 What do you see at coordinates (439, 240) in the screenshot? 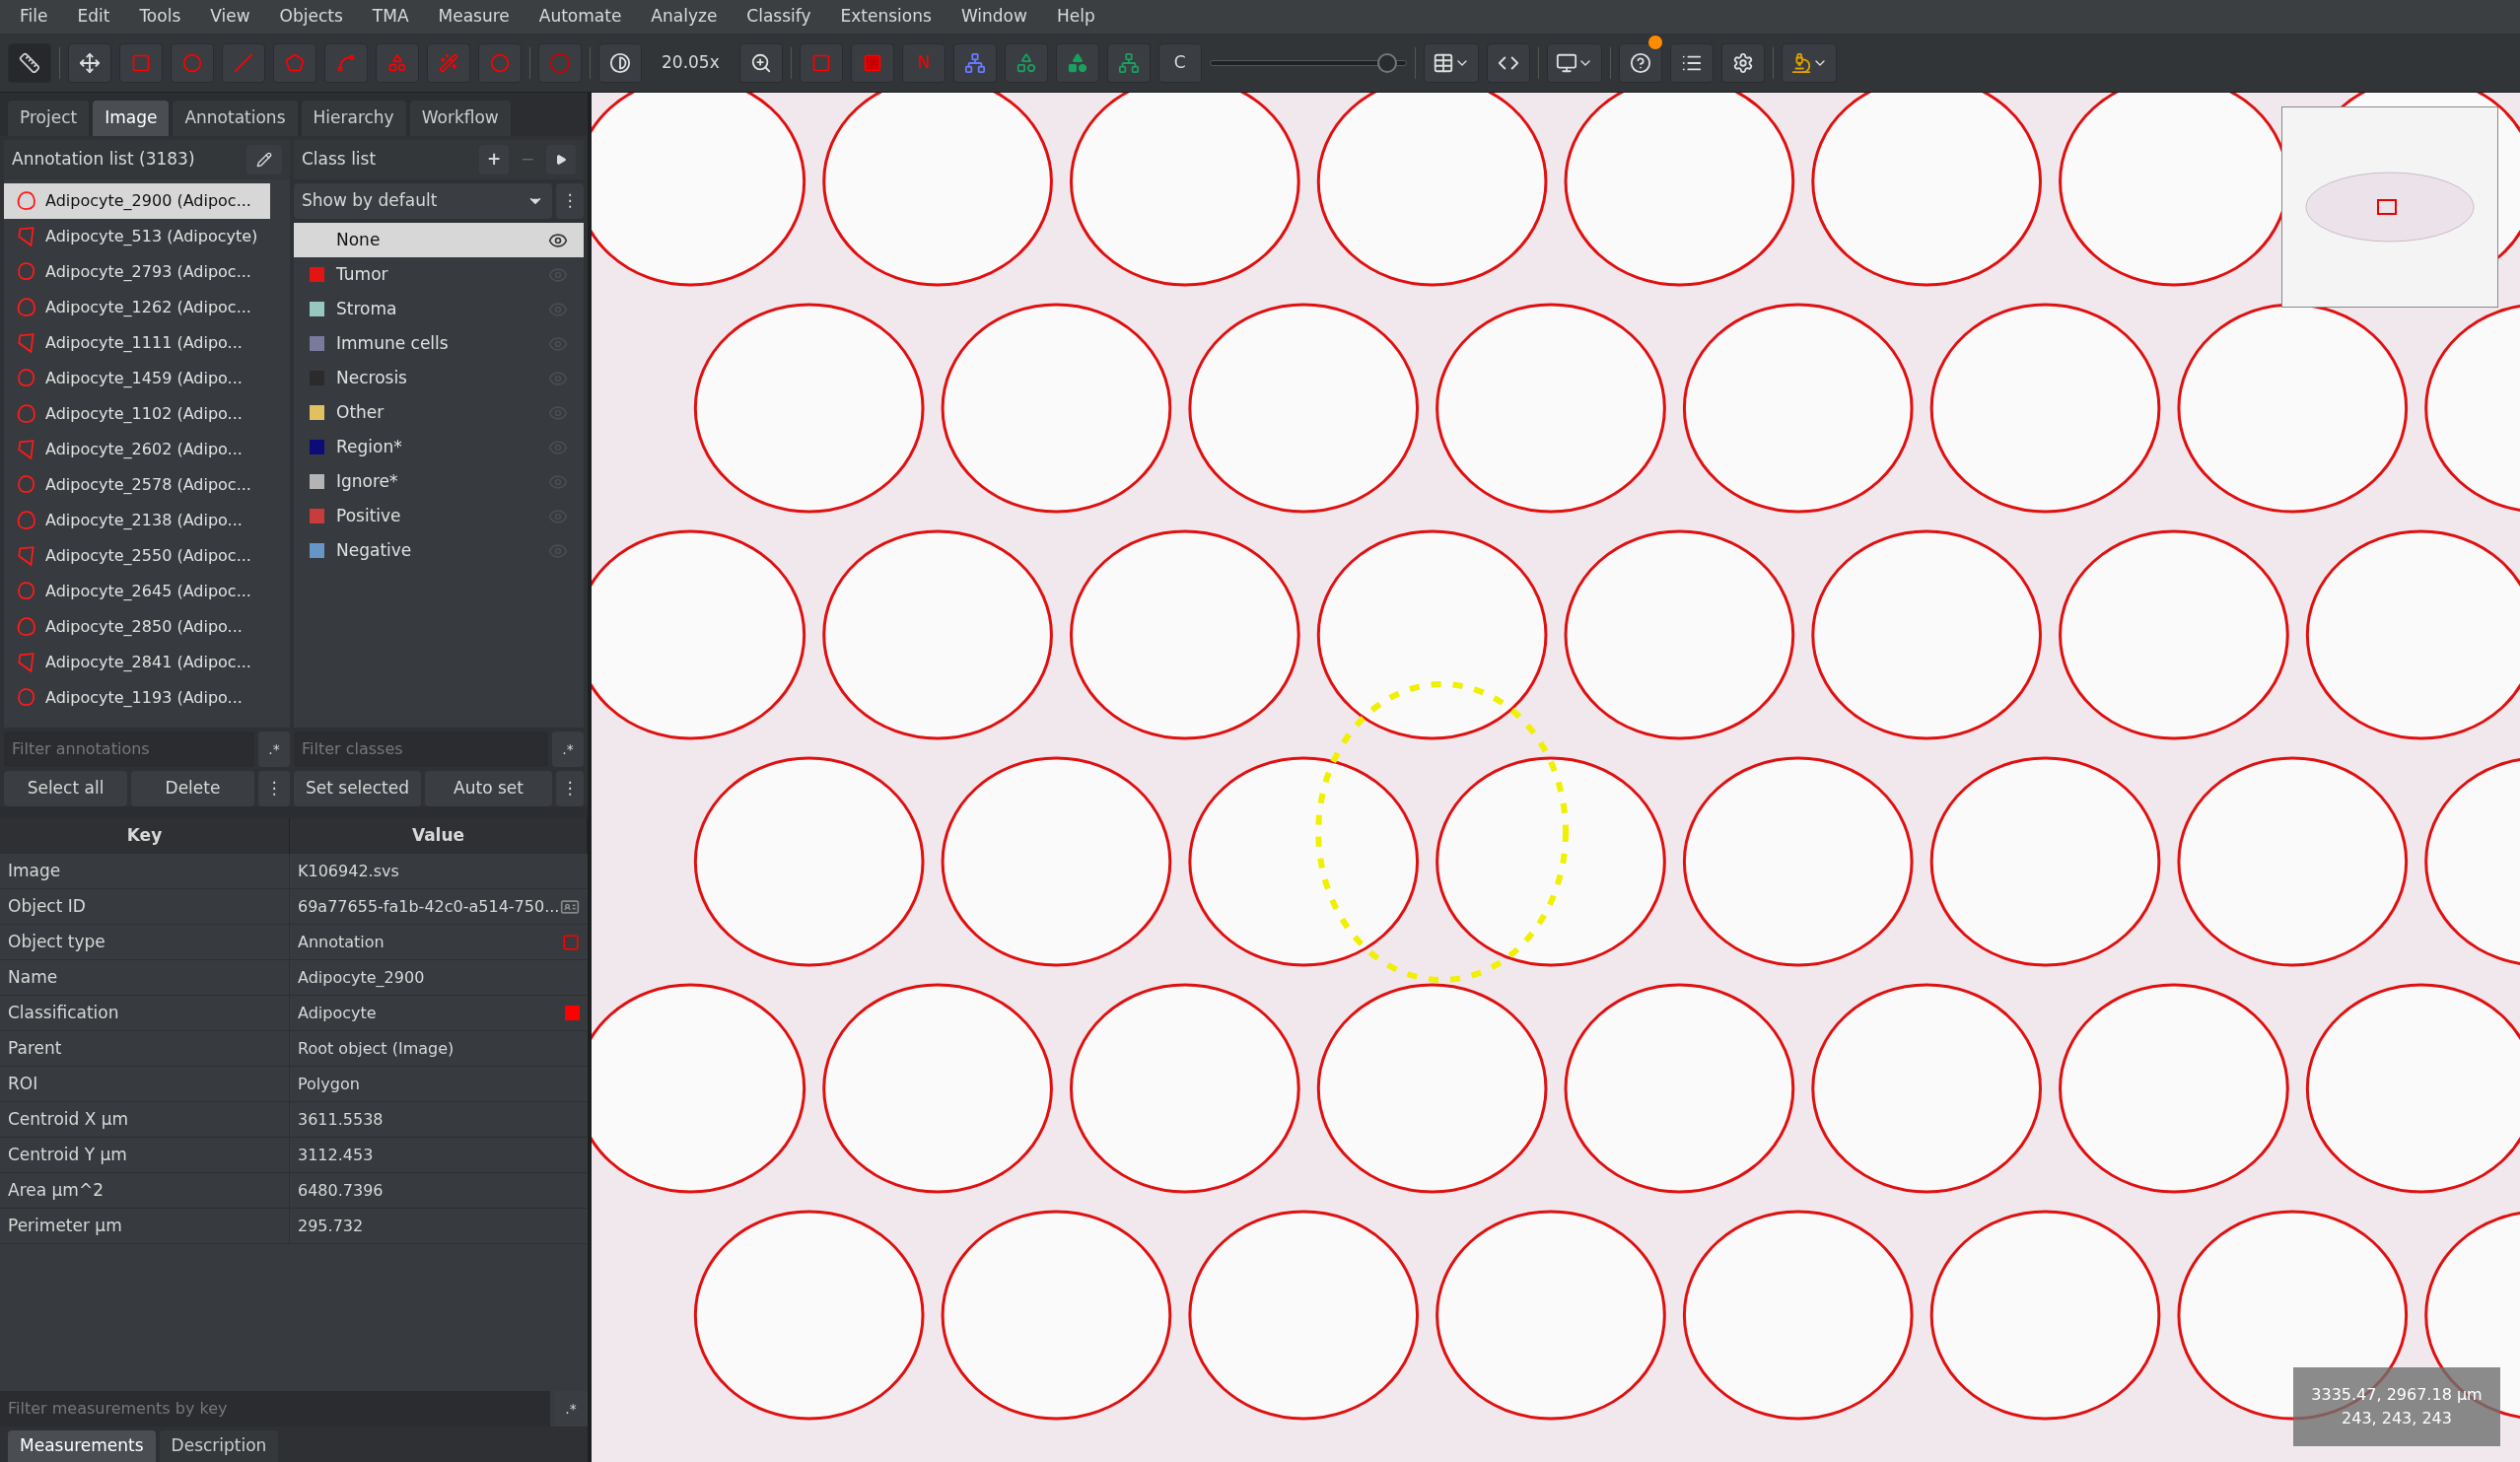
I see `class-item: None` at bounding box center [439, 240].